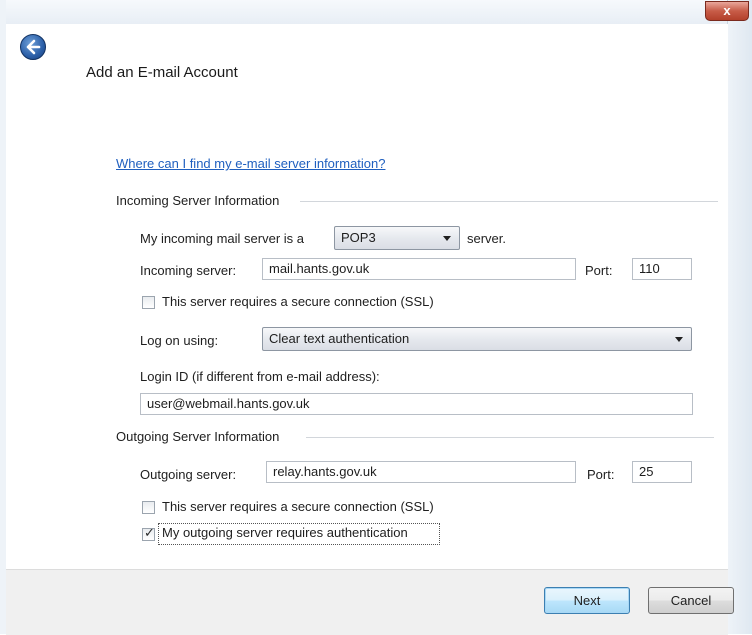  I want to click on back-arrow-icon, so click(33, 47).